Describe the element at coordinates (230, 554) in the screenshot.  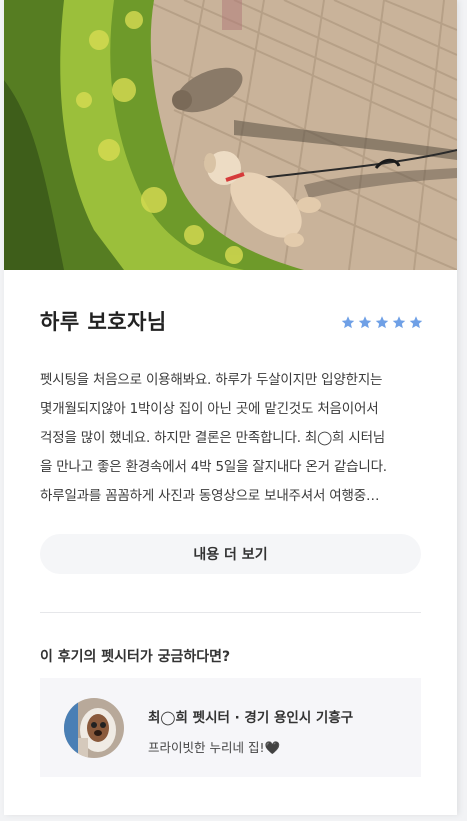
I see `read-more-button: 내용 더 보기` at that location.